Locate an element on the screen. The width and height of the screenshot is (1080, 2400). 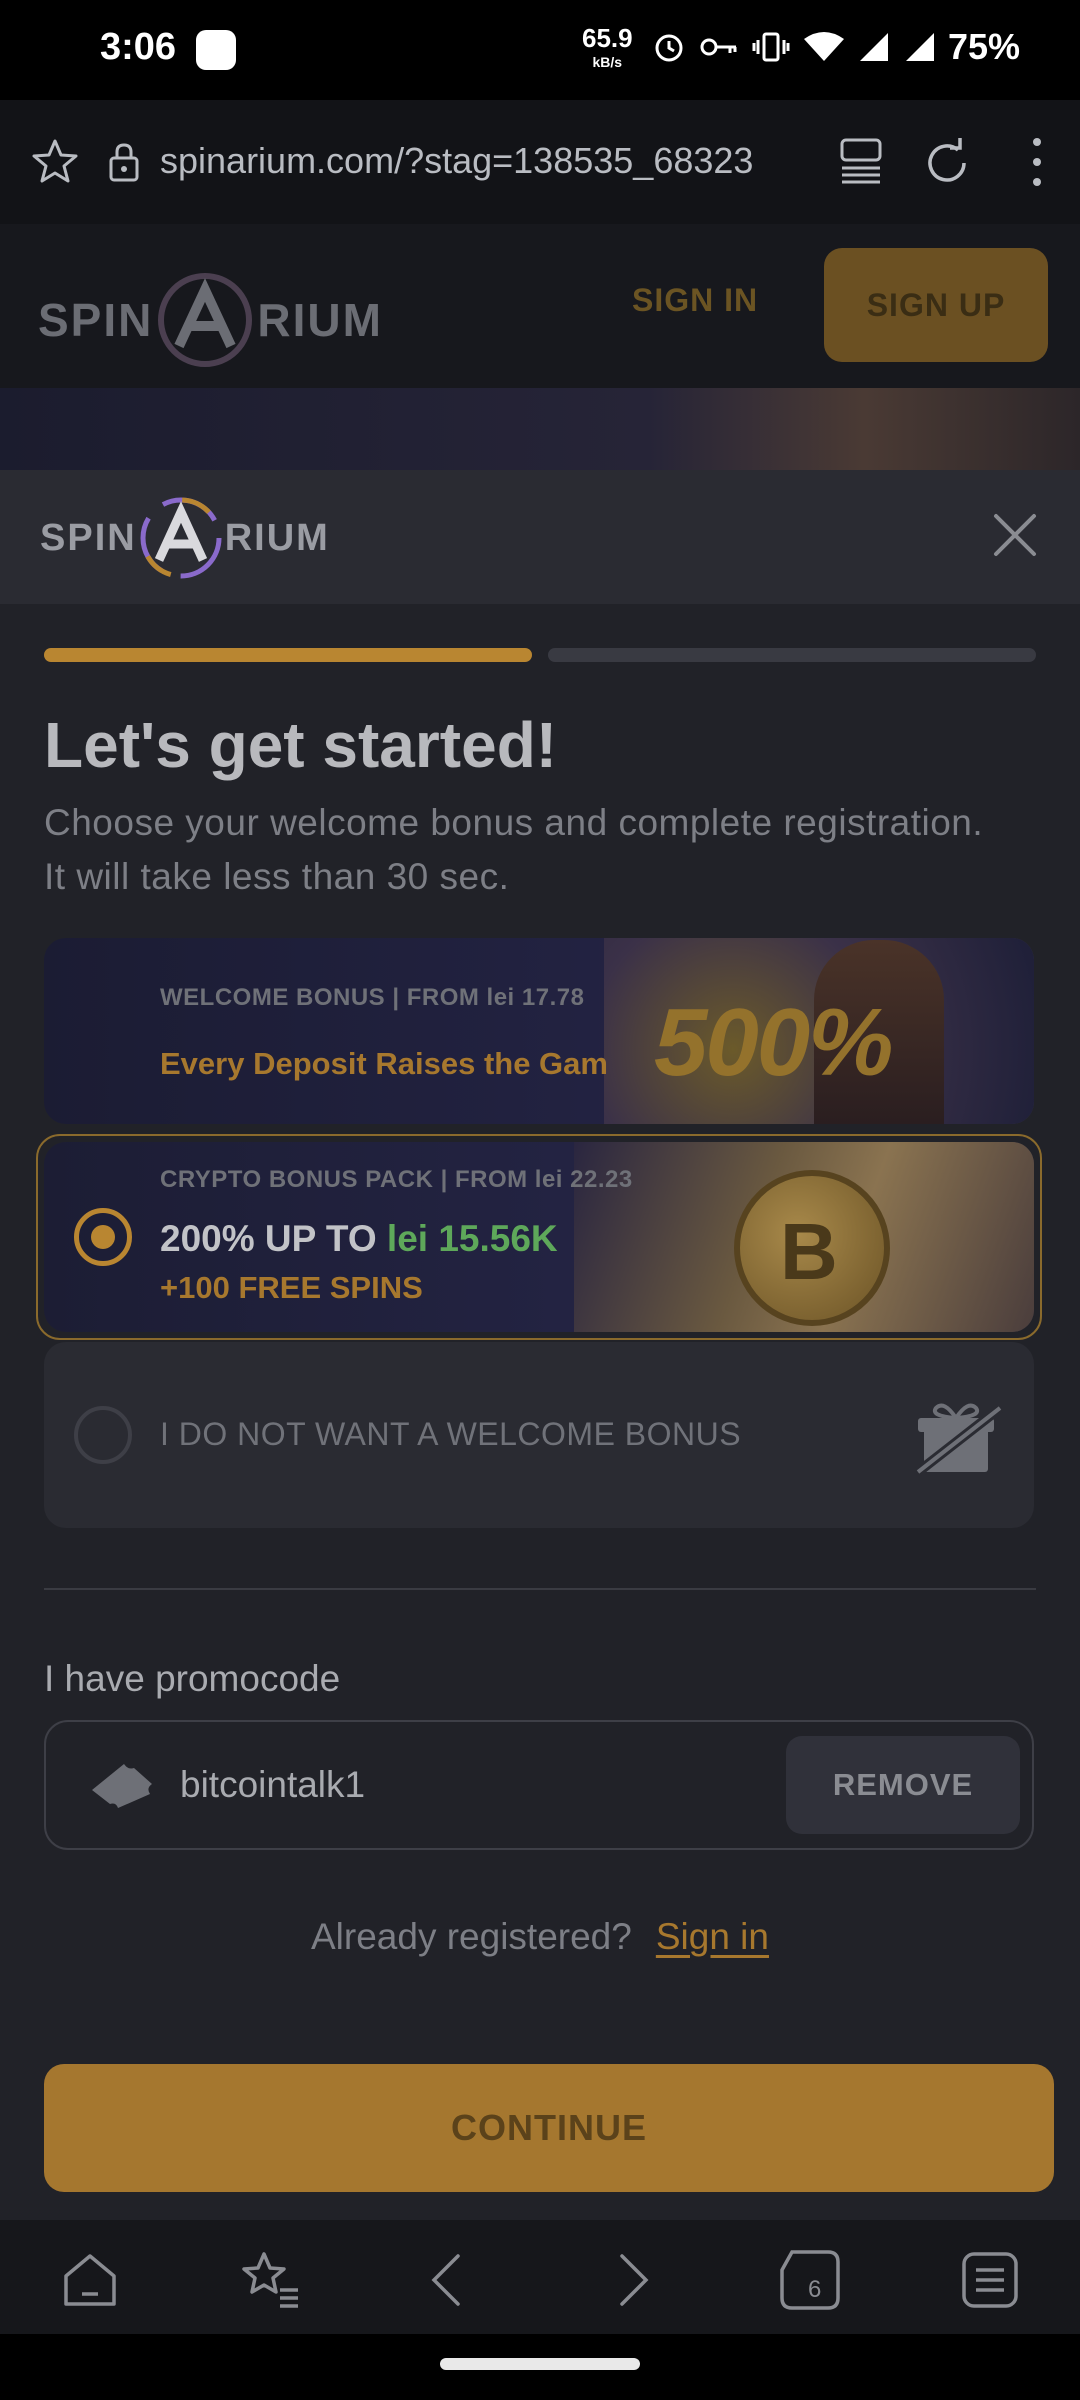
signal-icon is located at coordinates (874, 47).